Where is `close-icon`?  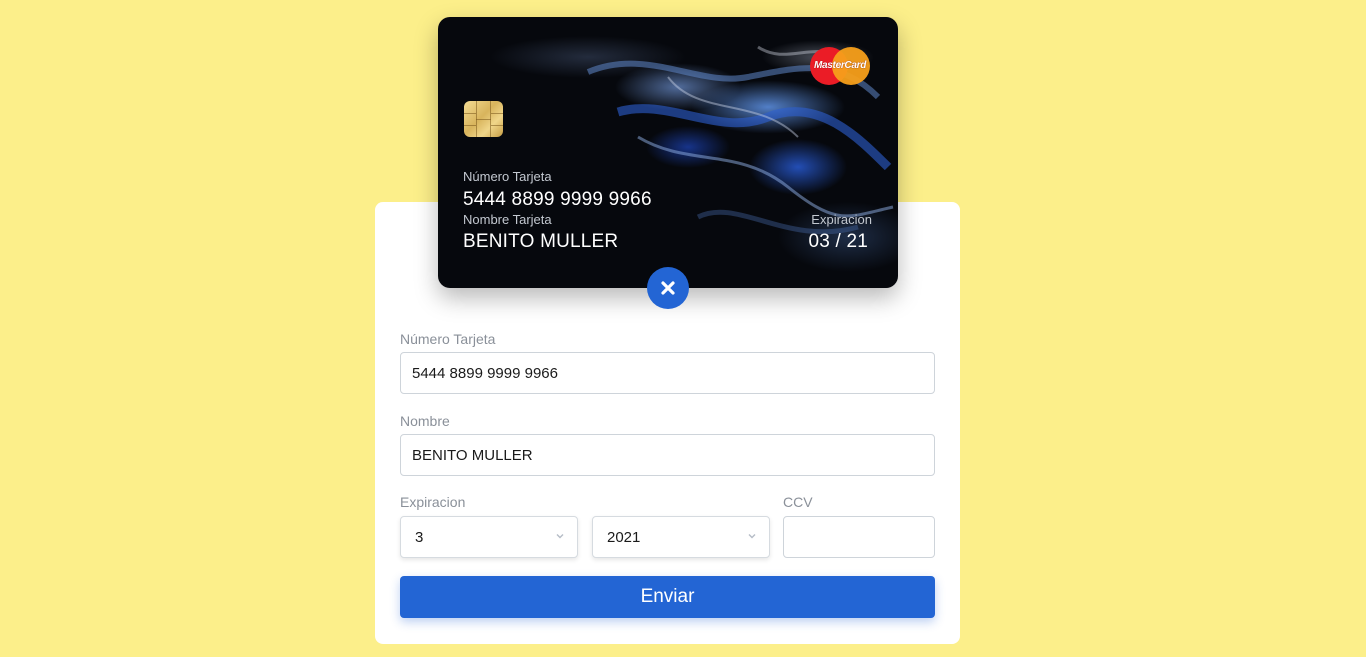 close-icon is located at coordinates (668, 288).